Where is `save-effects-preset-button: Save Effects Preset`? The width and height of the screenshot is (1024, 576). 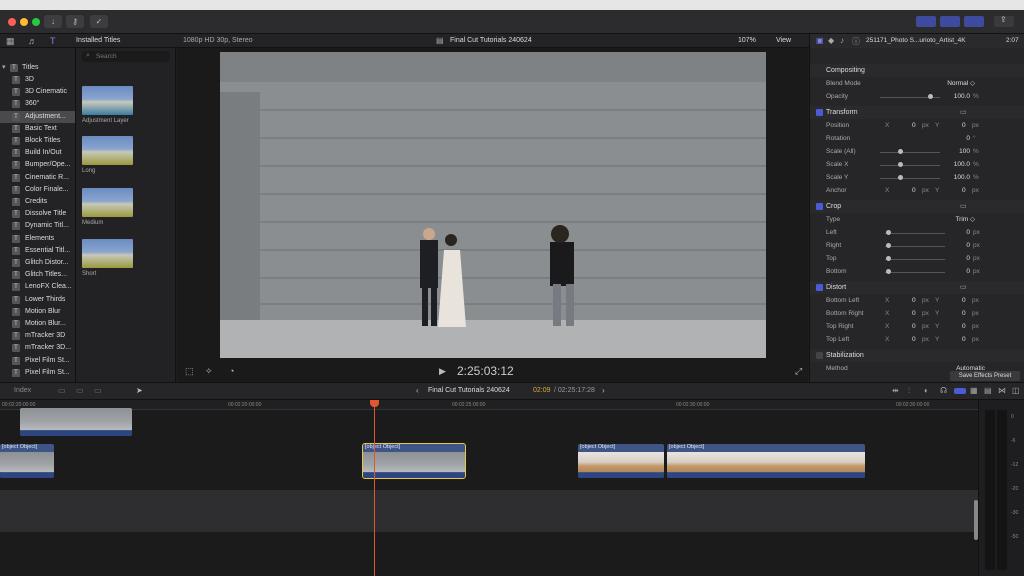 save-effects-preset-button: Save Effects Preset is located at coordinates (985, 376).